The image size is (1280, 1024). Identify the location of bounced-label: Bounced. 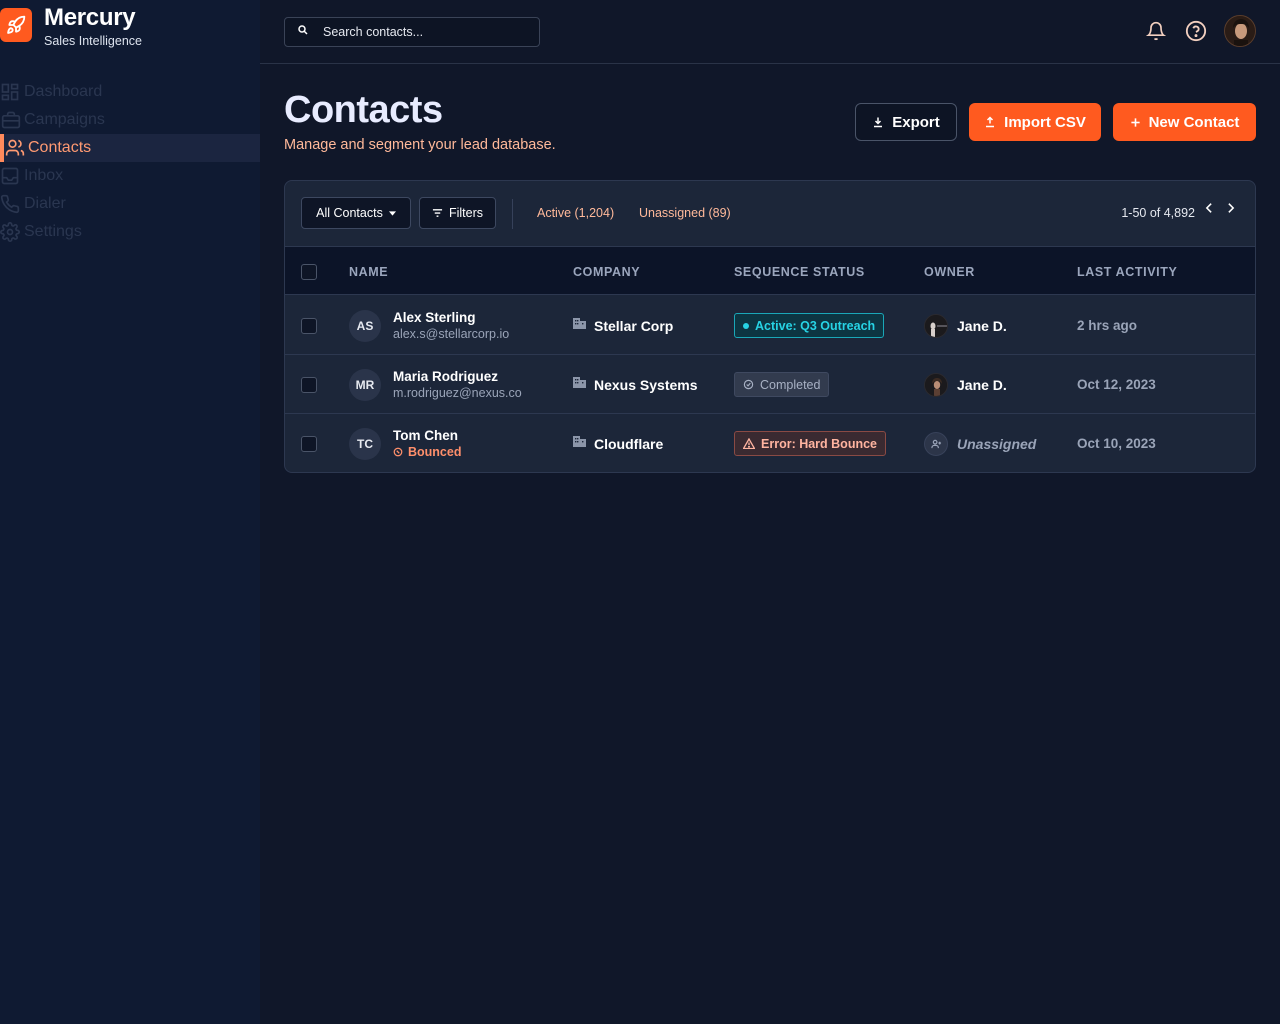
(435, 452).